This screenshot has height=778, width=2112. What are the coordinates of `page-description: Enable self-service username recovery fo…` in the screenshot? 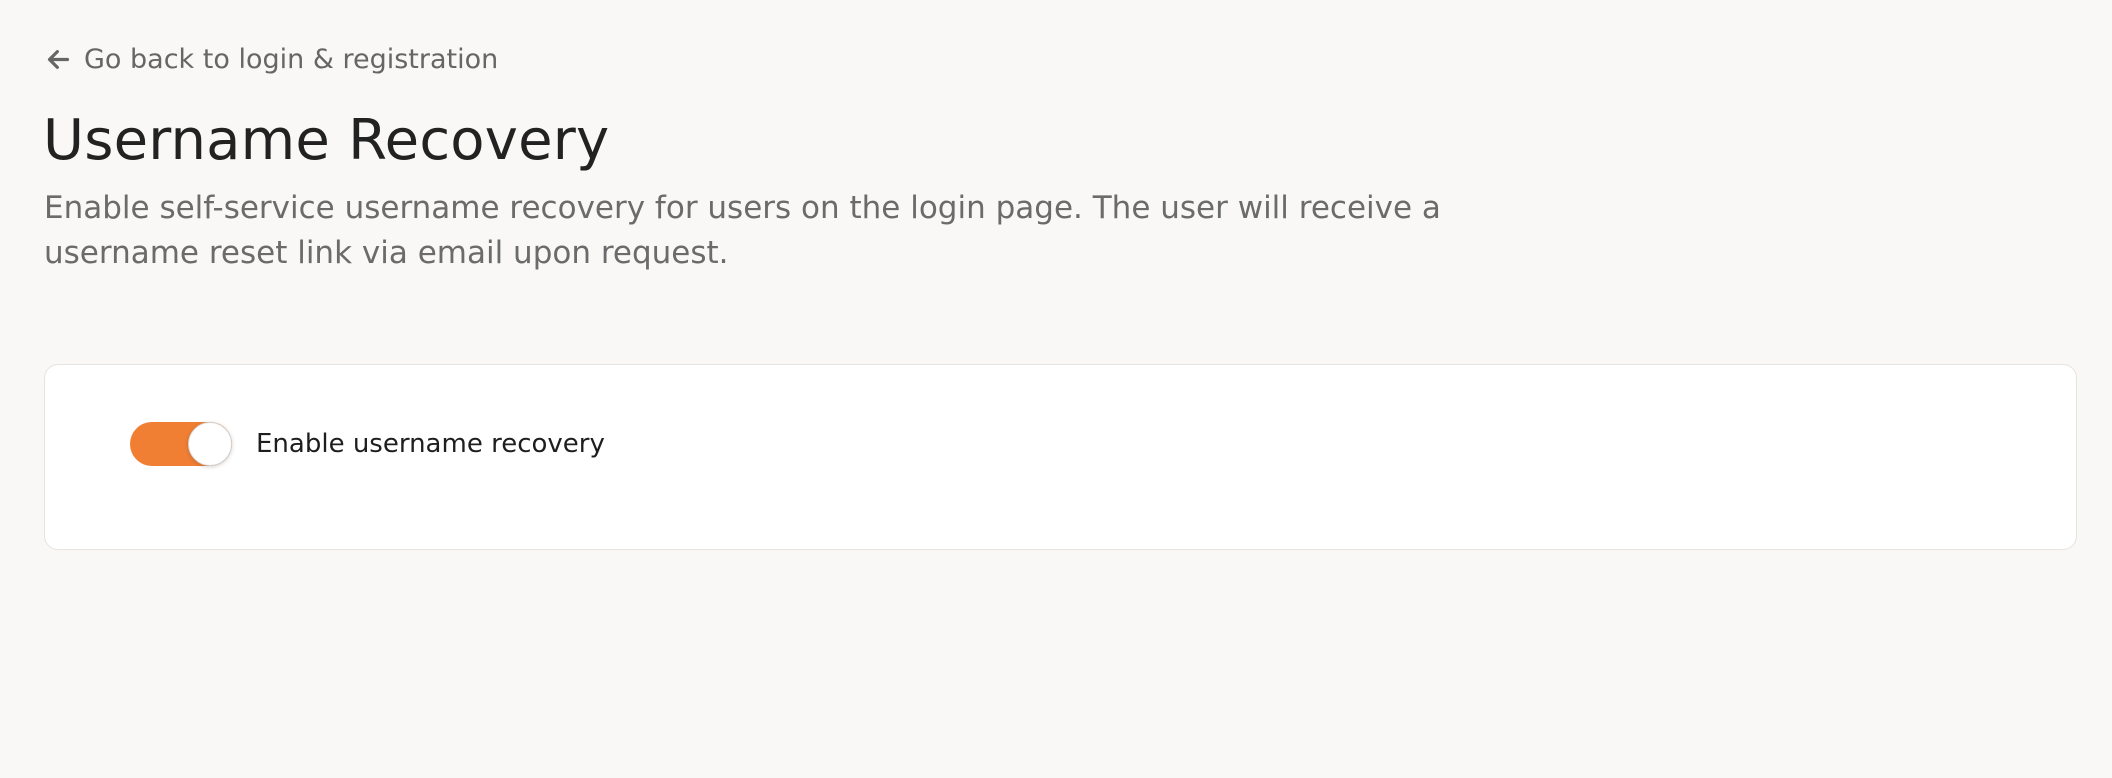 It's located at (742, 230).